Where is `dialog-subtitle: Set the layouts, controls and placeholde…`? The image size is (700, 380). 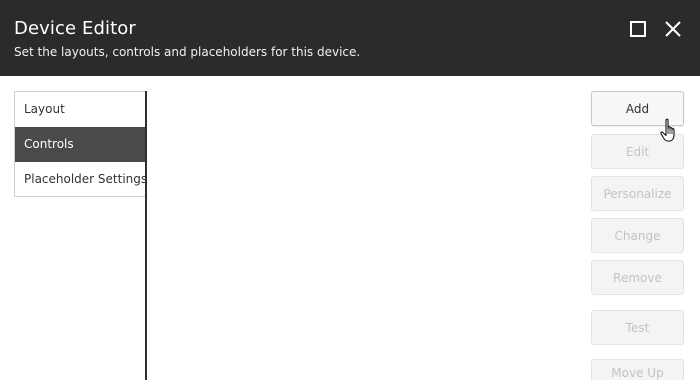 dialog-subtitle: Set the layouts, controls and placeholde… is located at coordinates (187, 52).